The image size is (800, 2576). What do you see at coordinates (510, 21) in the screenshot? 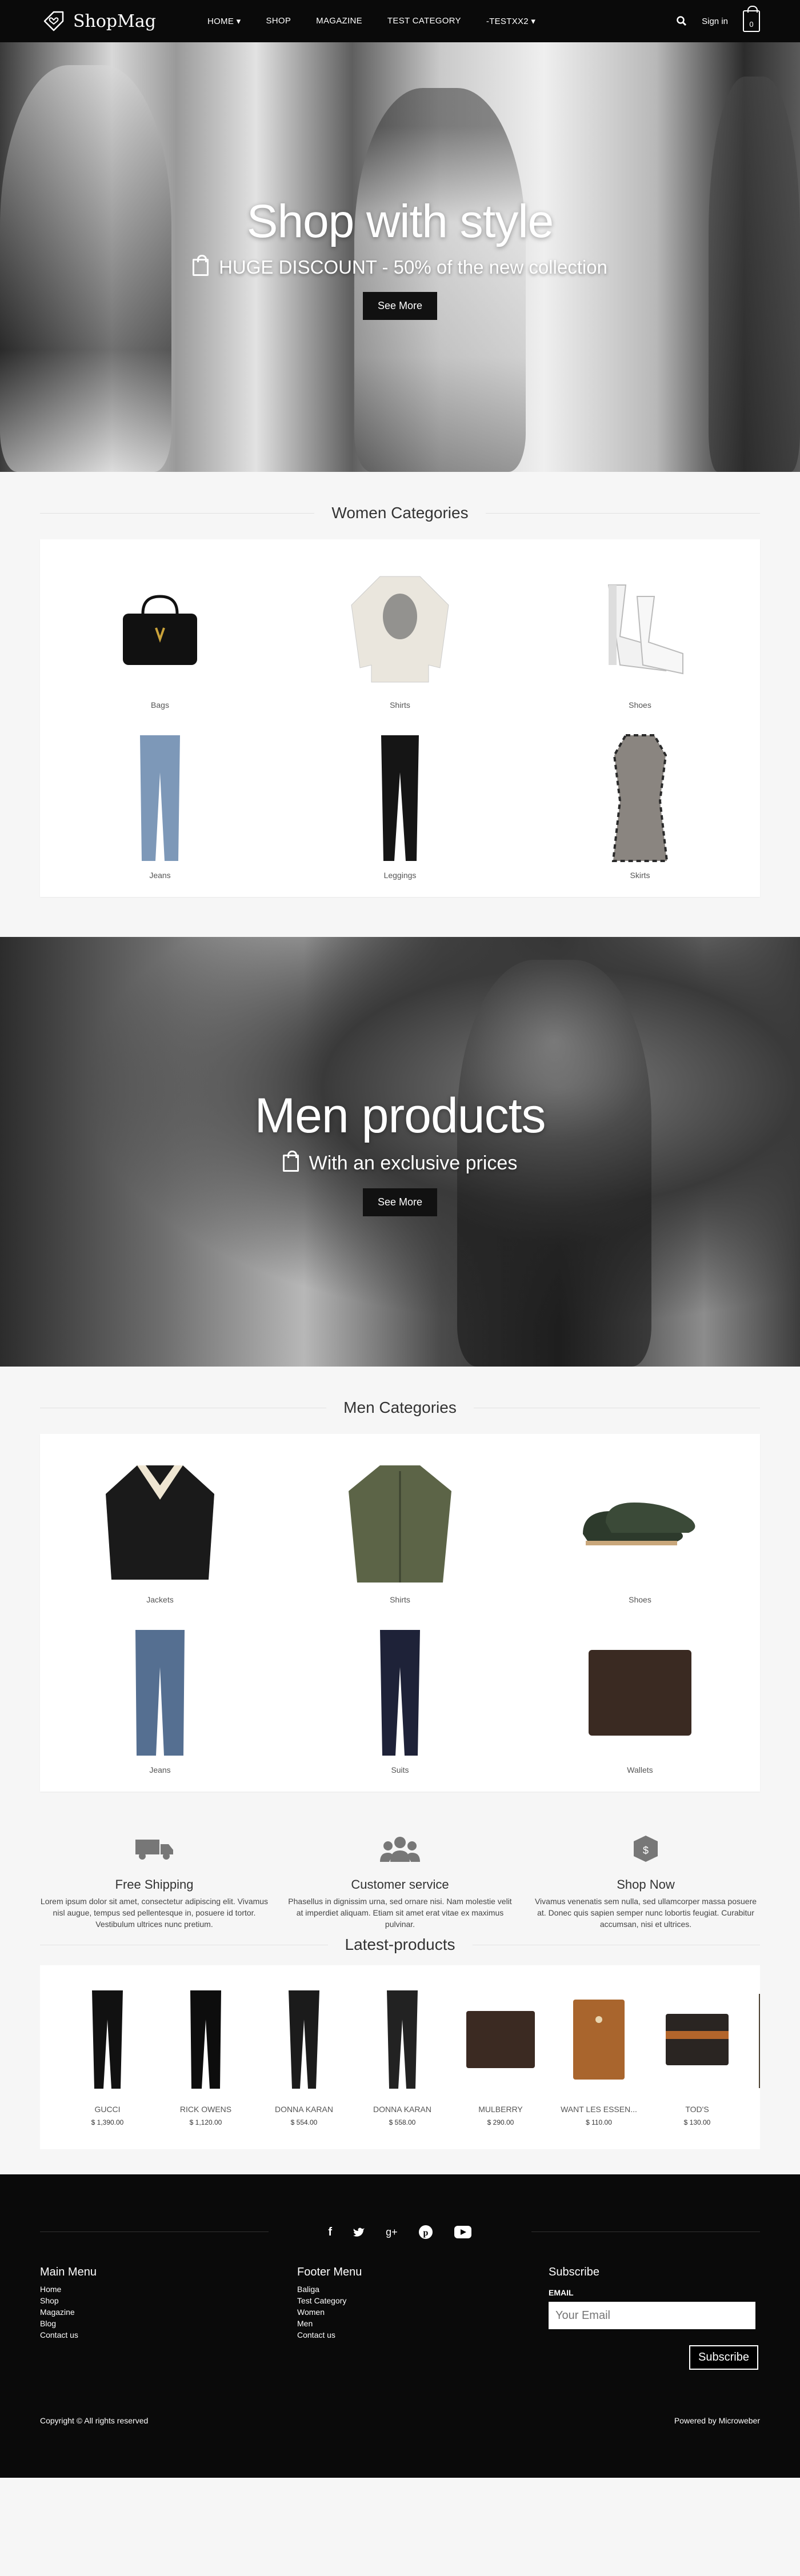
I see `menu-testxx2: -TESTXX2 ▾` at bounding box center [510, 21].